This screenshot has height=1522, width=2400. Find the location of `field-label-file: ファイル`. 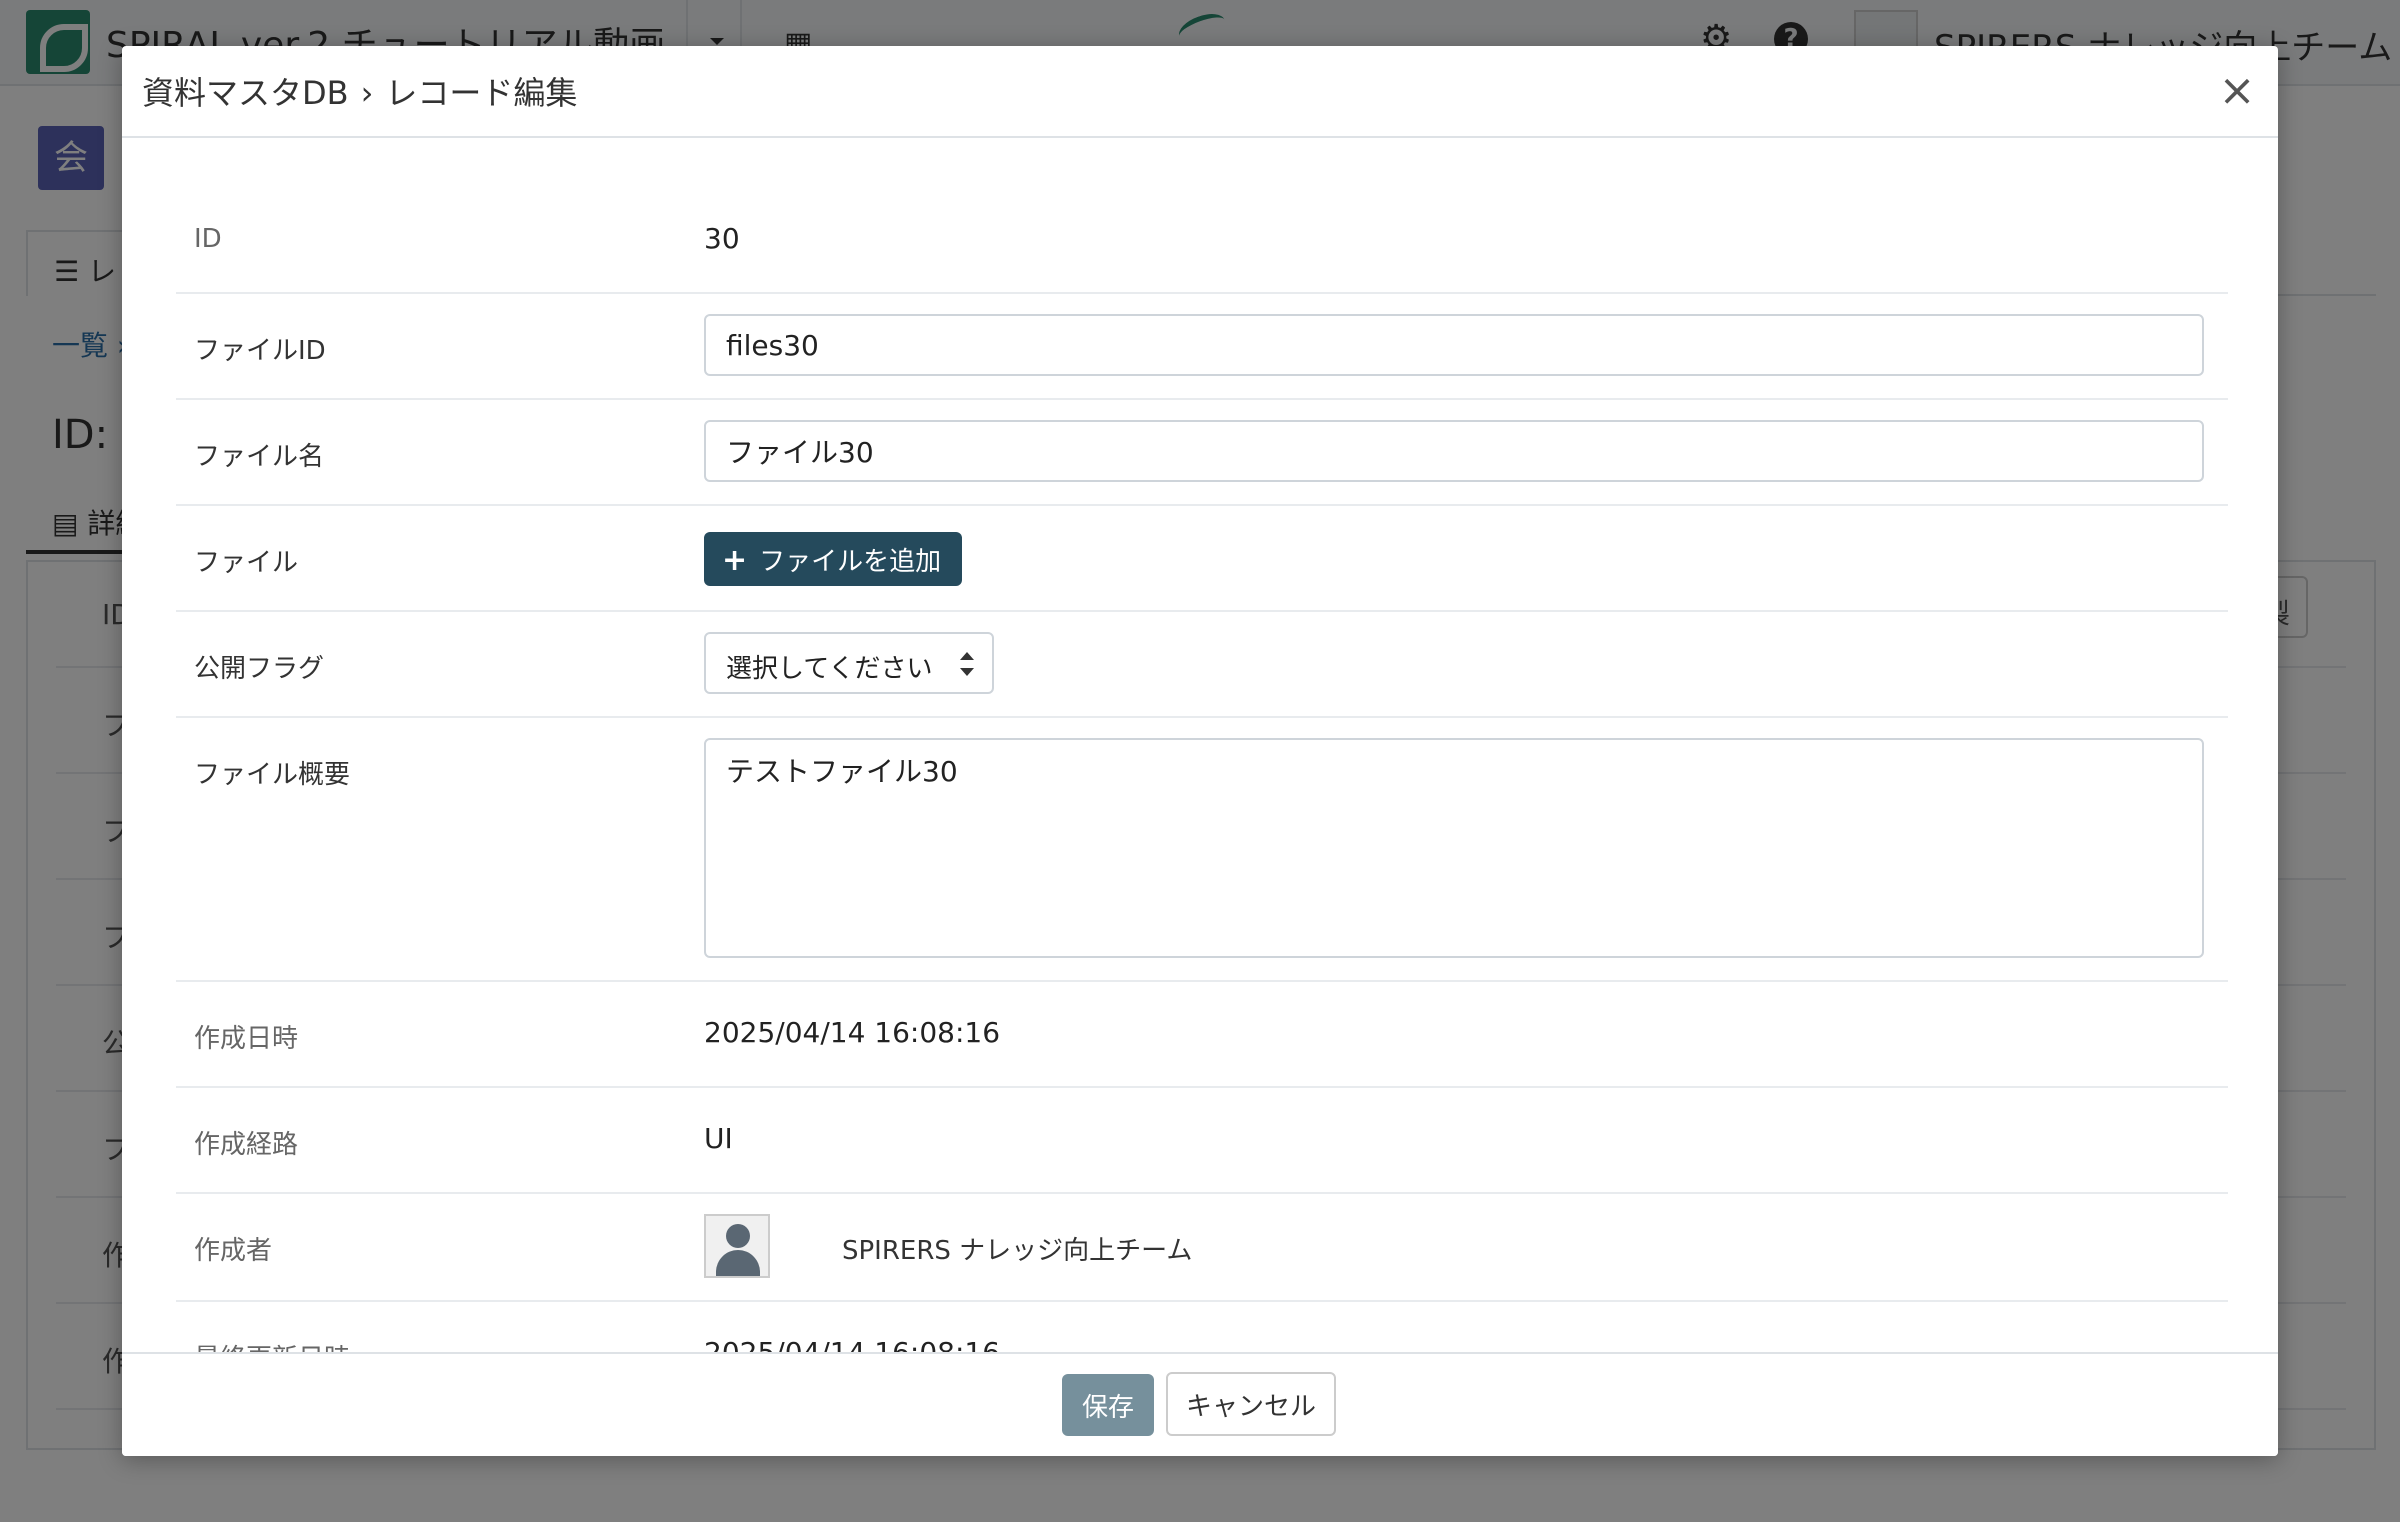

field-label-file: ファイル is located at coordinates (246, 563).